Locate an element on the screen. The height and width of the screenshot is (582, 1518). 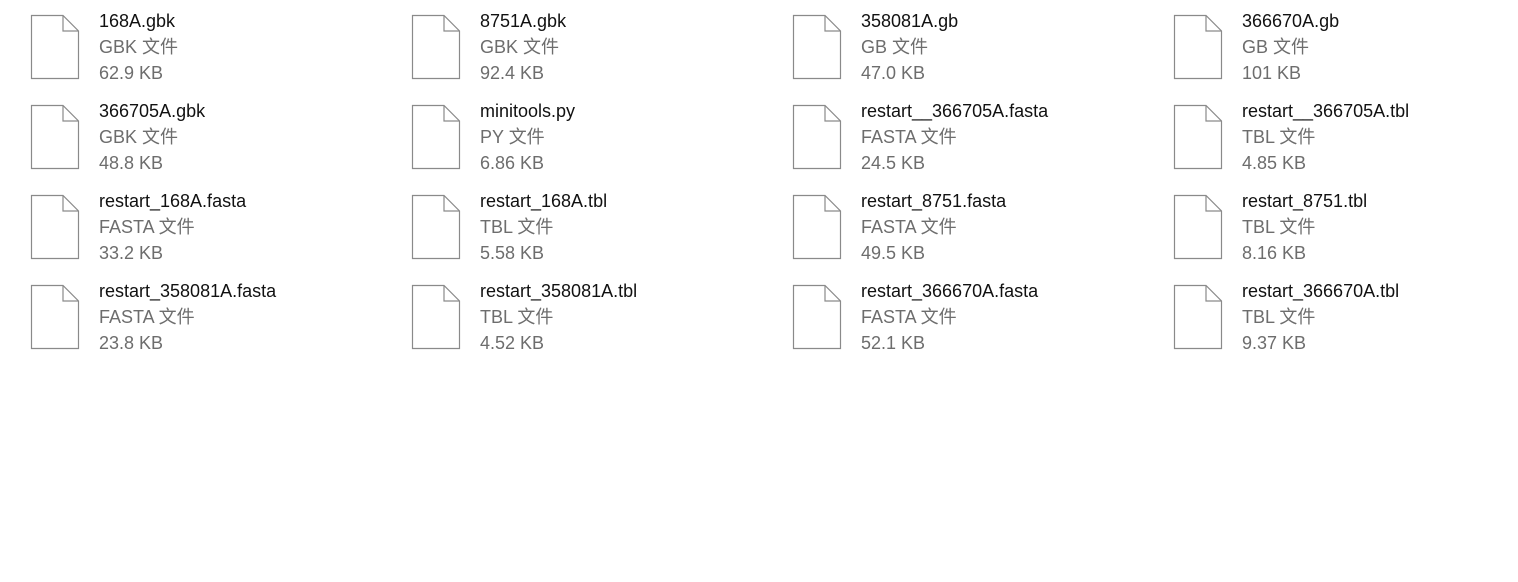
file-size: 23.8 KB is located at coordinates (131, 343).